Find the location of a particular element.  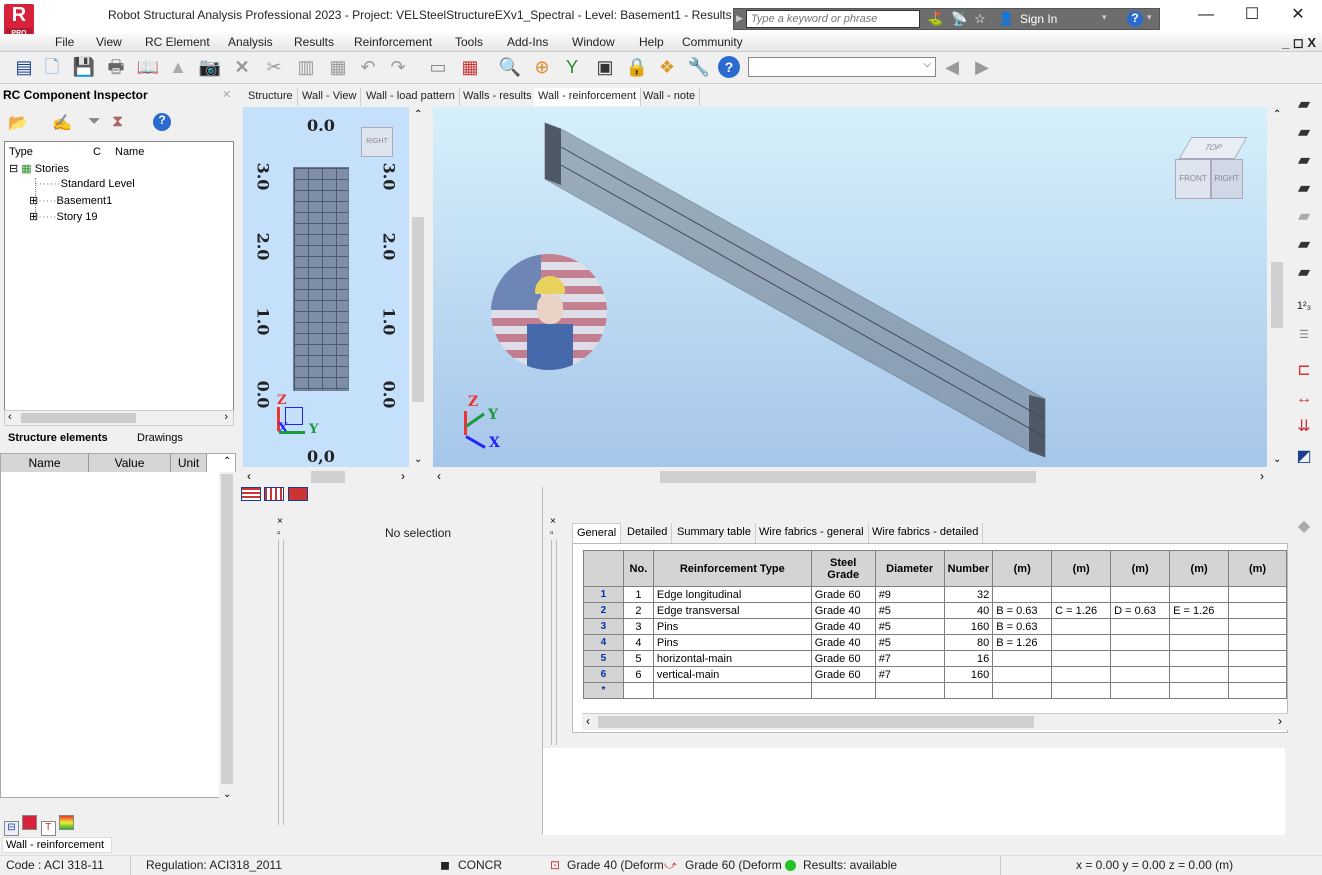

table-row: 6 6 vertical-main Grade 60 #7 160 is located at coordinates (935, 674).